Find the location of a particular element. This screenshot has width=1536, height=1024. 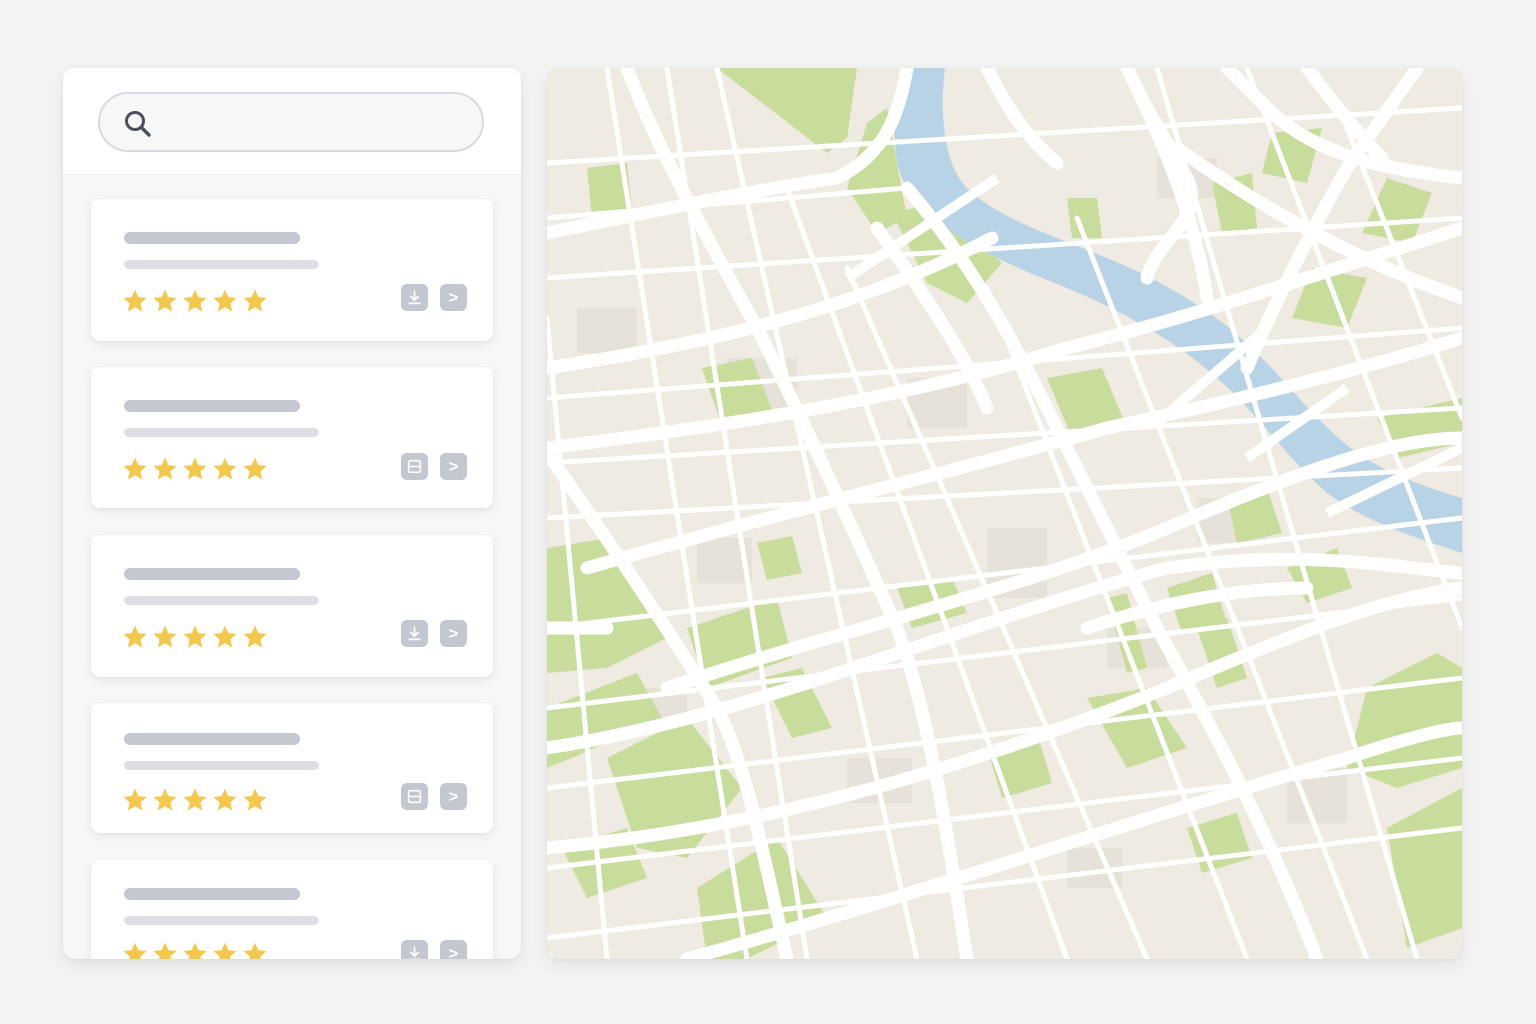

search-header is located at coordinates (292, 121).